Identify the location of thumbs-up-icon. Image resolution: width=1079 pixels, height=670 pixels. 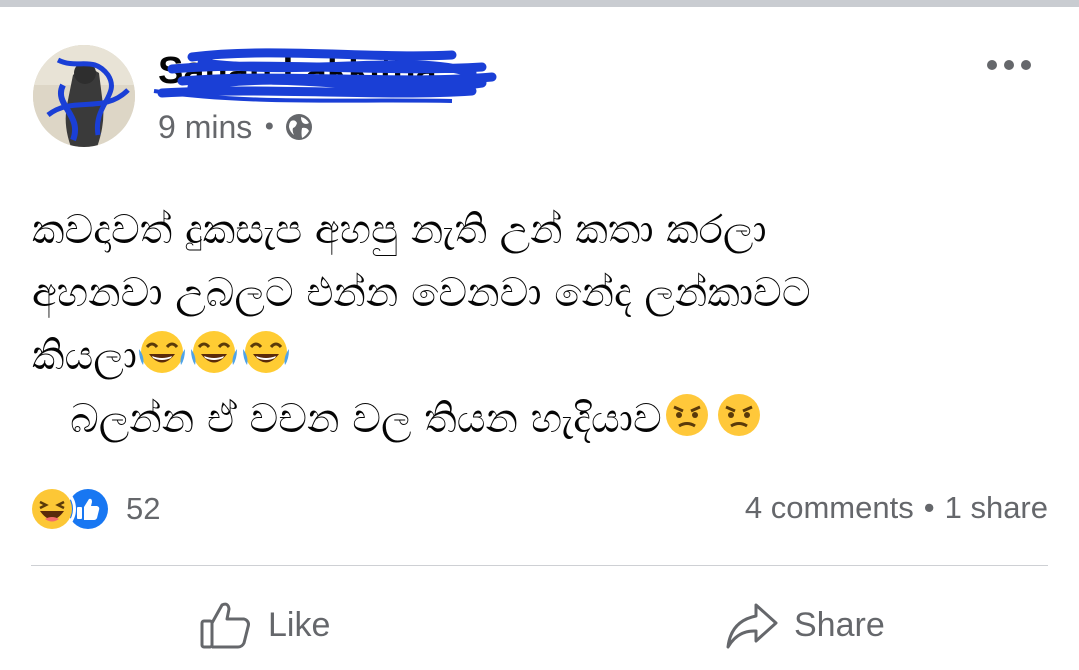
(225, 625).